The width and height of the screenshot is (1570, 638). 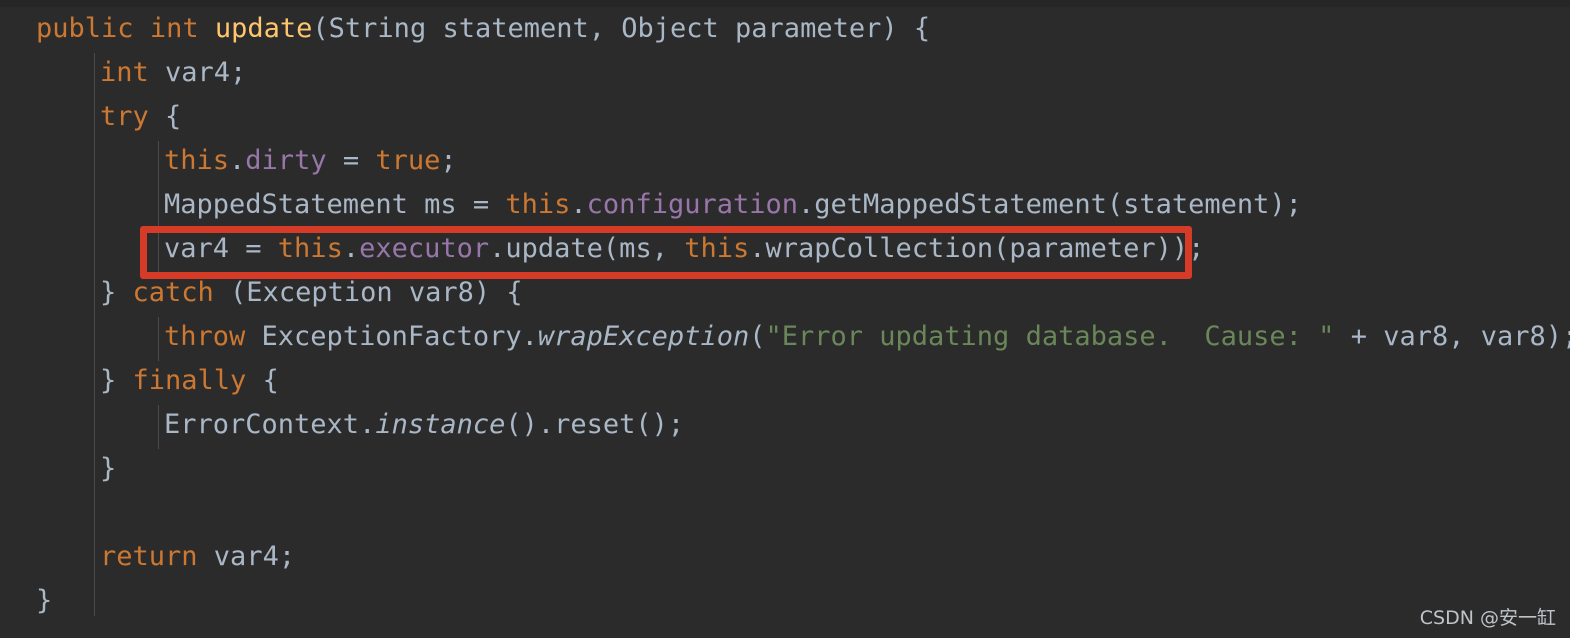 I want to click on csdn-watermark: CSDN @安一缸, so click(x=1487, y=618).